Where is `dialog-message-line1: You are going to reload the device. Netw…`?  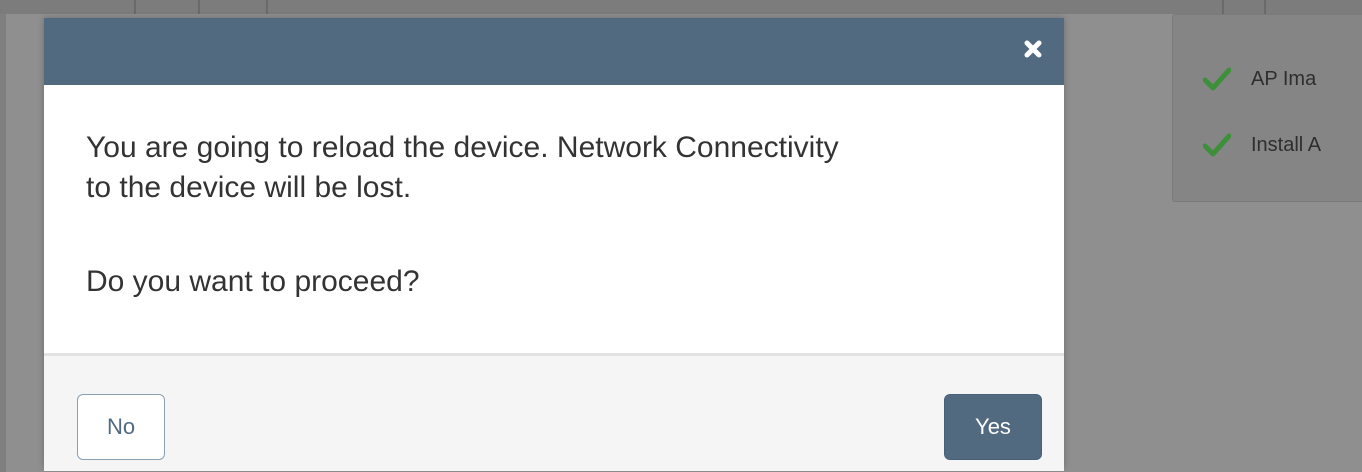
dialog-message-line1: You are going to reload the device. Netw… is located at coordinates (462, 147).